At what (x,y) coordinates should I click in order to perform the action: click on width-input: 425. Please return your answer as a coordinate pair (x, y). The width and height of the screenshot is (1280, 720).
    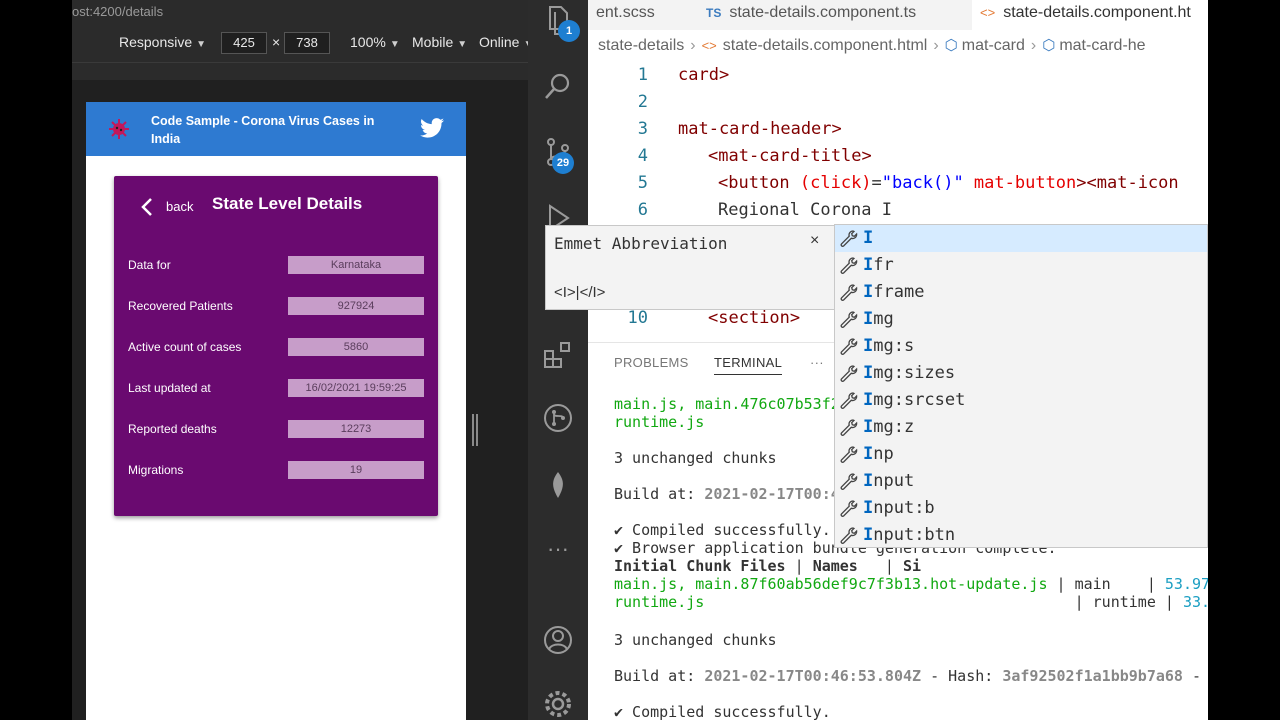
    Looking at the image, I should click on (244, 43).